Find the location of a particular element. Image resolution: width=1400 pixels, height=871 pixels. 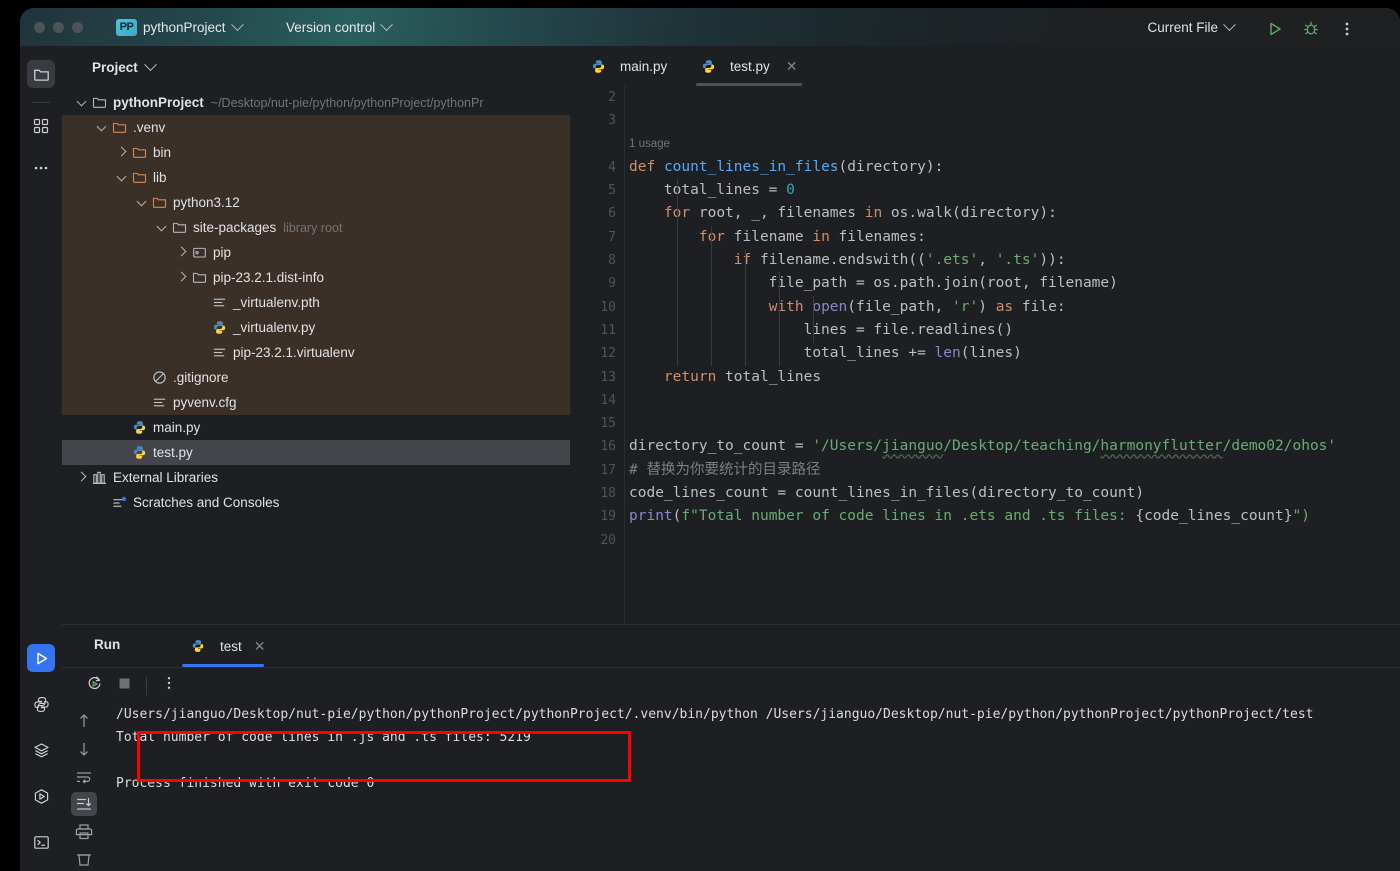

tree-item-pip-23-2-1-virtualenv: pip-23.2.1.virtualenv is located at coordinates (316, 352).